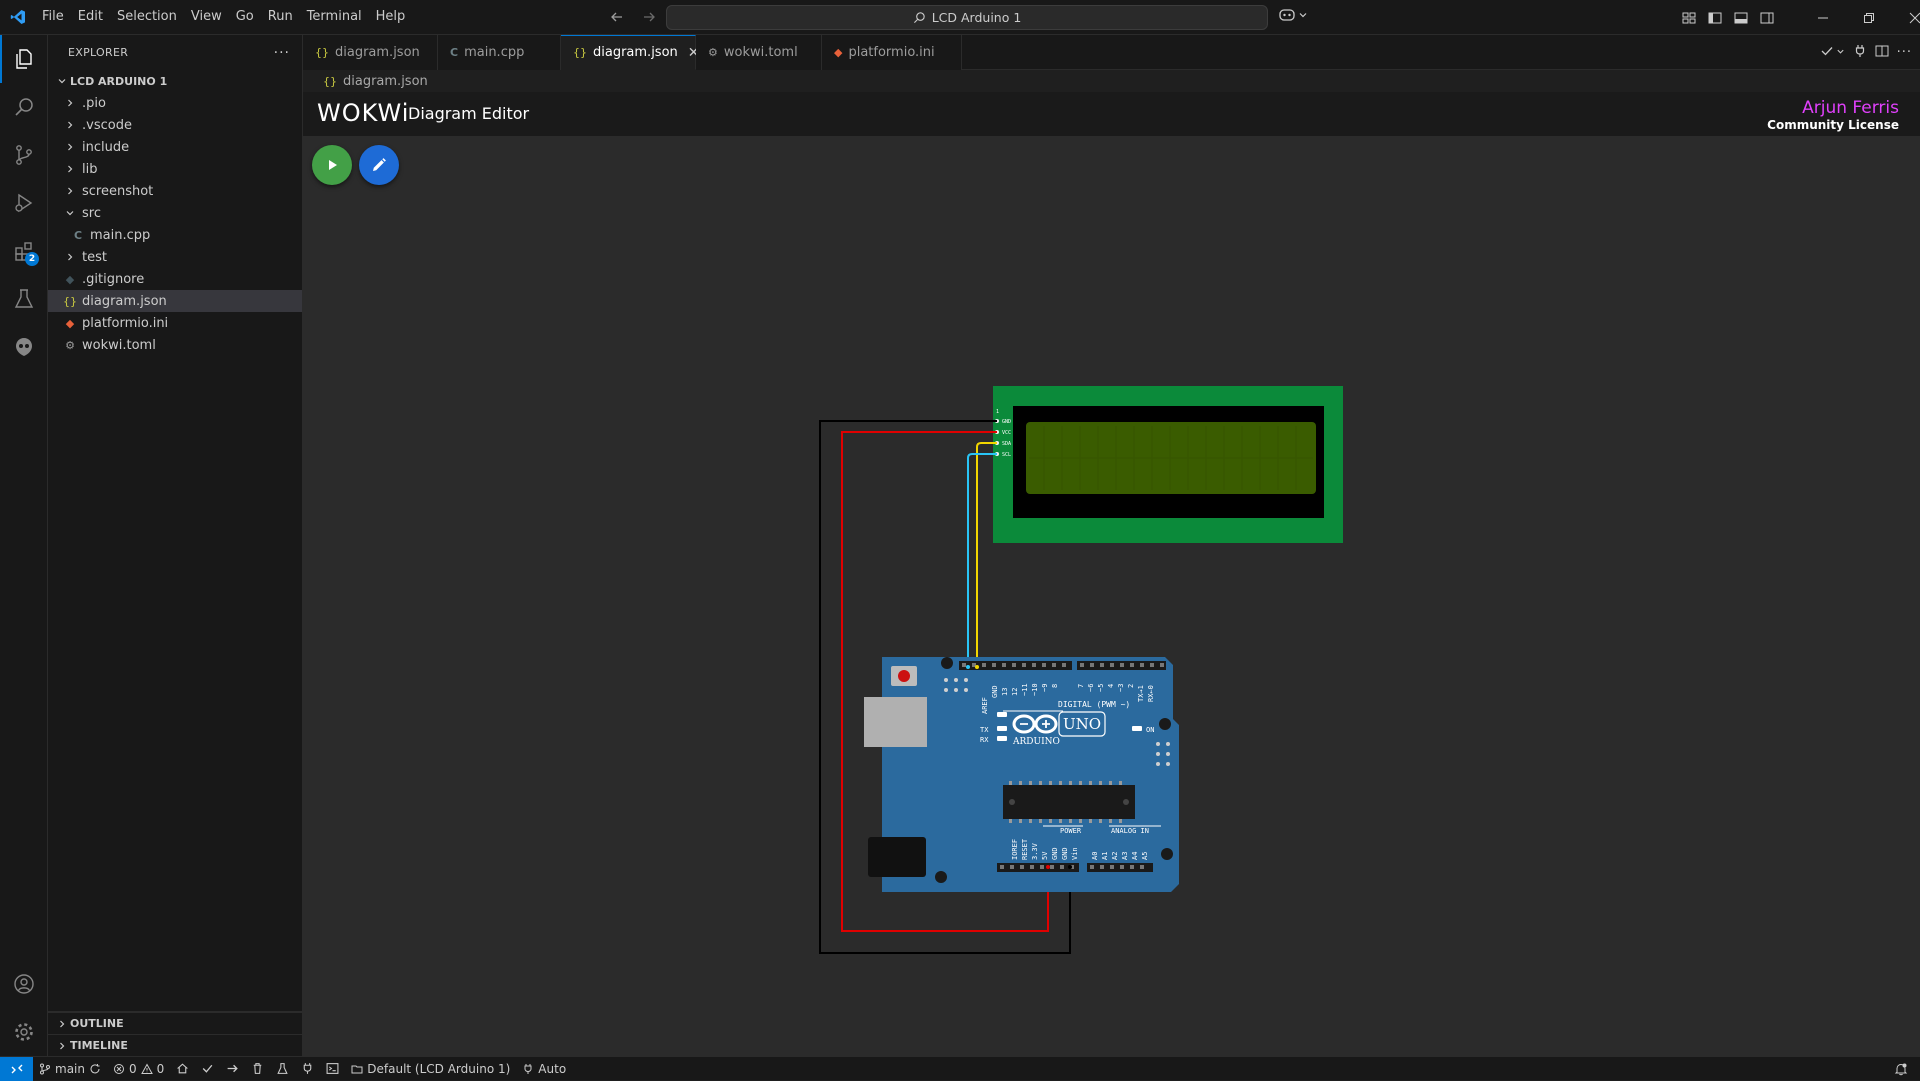 The height and width of the screenshot is (1081, 1920). What do you see at coordinates (24, 203) in the screenshot?
I see `run-debug-icon` at bounding box center [24, 203].